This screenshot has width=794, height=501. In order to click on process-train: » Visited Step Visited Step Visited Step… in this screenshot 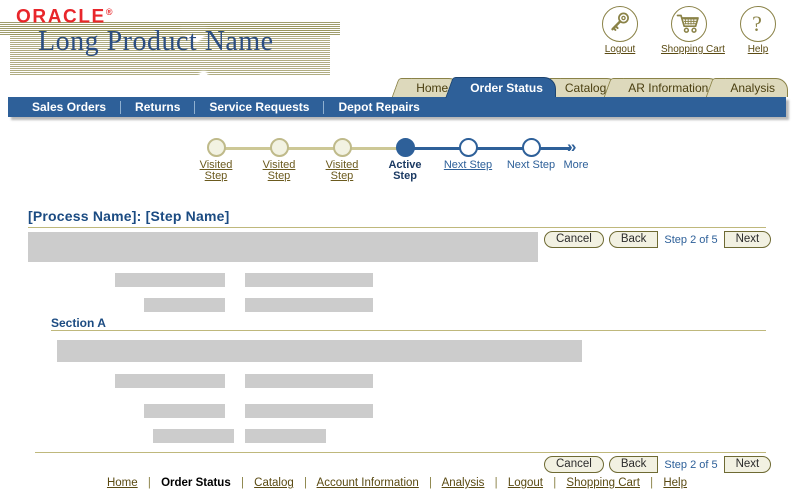, I will do `click(390, 164)`.